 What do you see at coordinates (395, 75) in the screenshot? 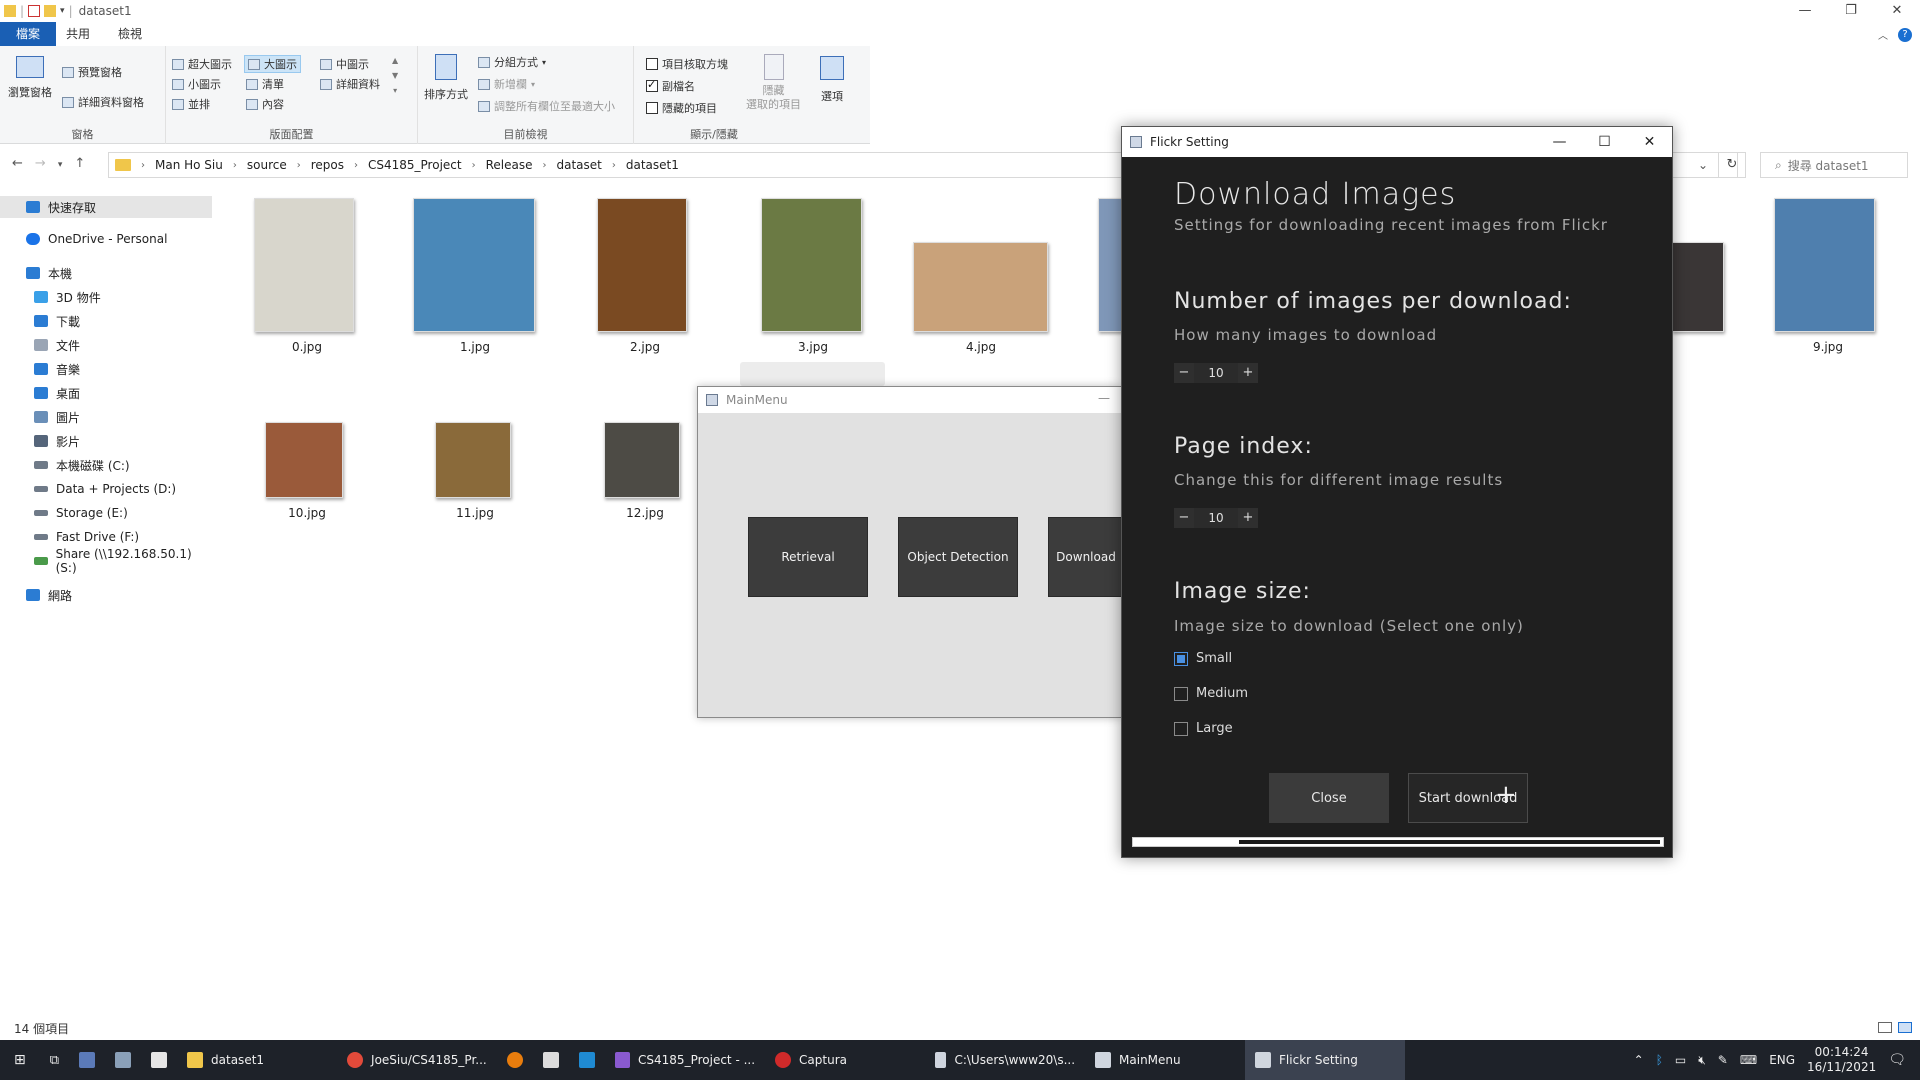
I see `layout-scroll: ▲ ▼ ▾` at bounding box center [395, 75].